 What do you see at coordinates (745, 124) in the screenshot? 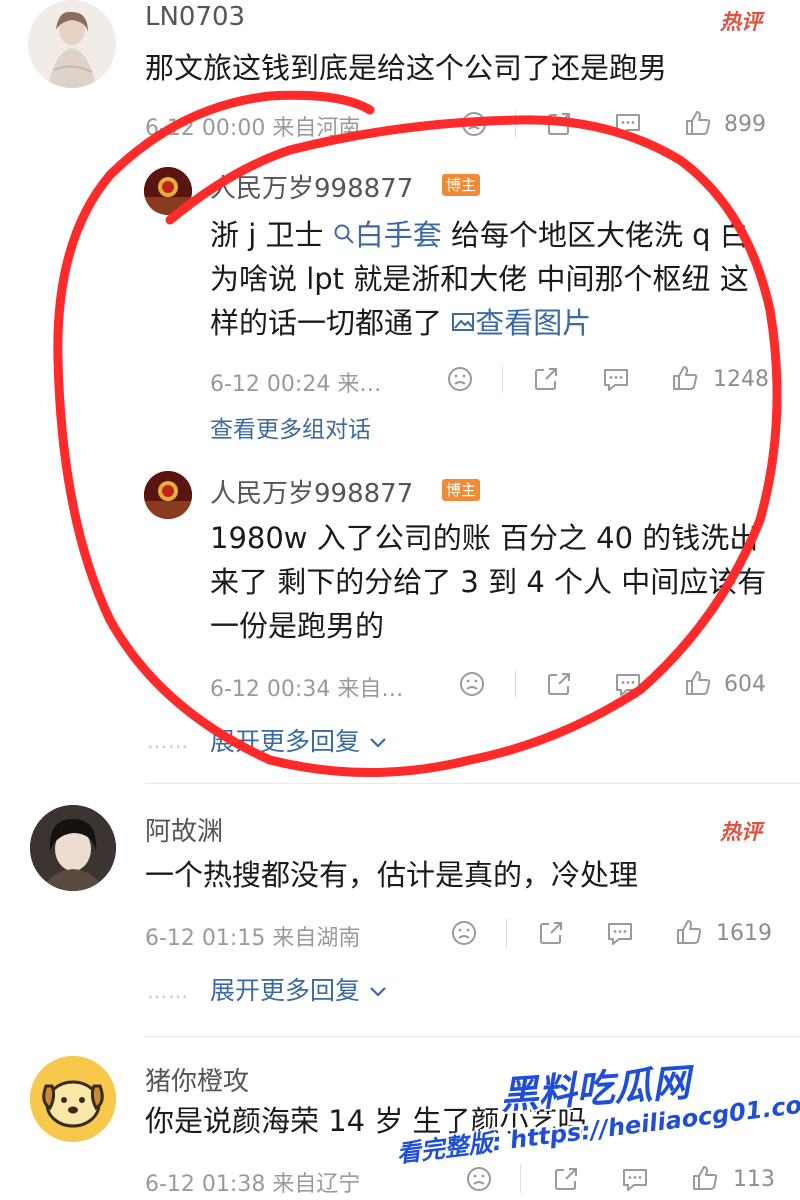
I see `like-count: 899` at bounding box center [745, 124].